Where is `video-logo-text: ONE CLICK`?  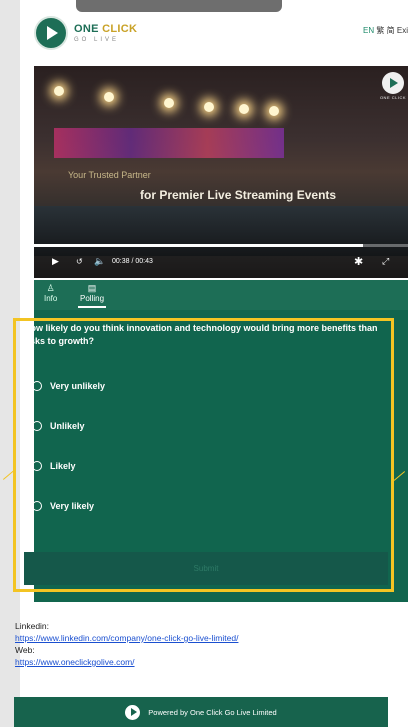 video-logo-text: ONE CLICK is located at coordinates (392, 97).